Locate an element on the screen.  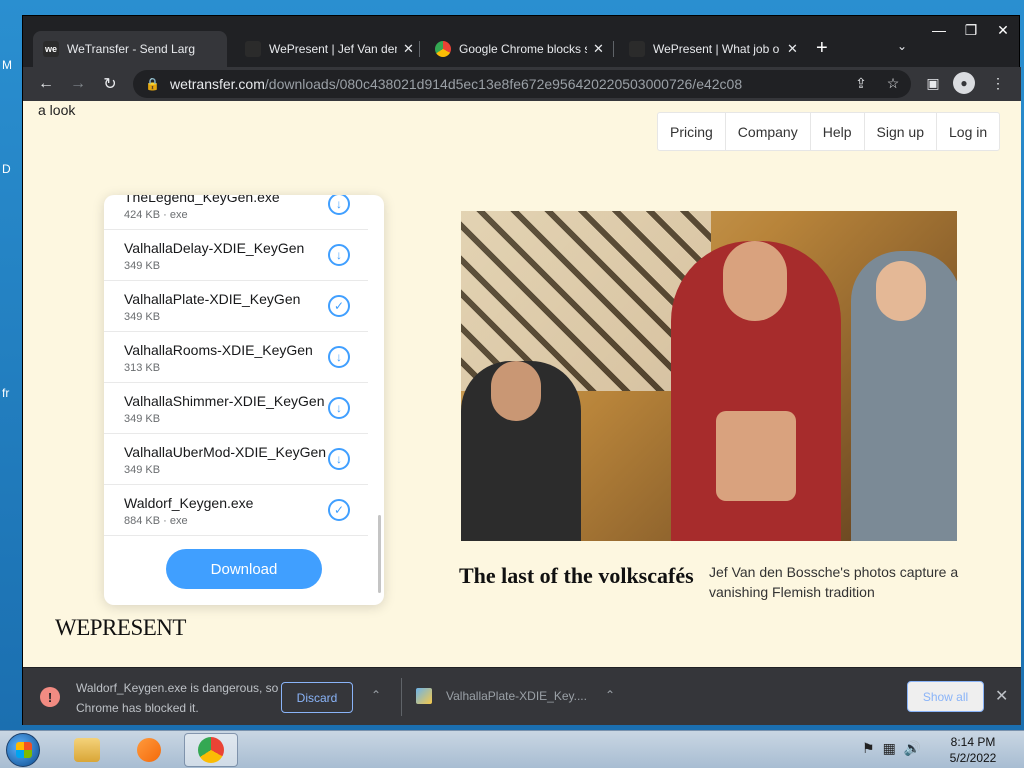
tab-wetransfer: we WeTransfer - Send Large is located at coordinates (130, 49).